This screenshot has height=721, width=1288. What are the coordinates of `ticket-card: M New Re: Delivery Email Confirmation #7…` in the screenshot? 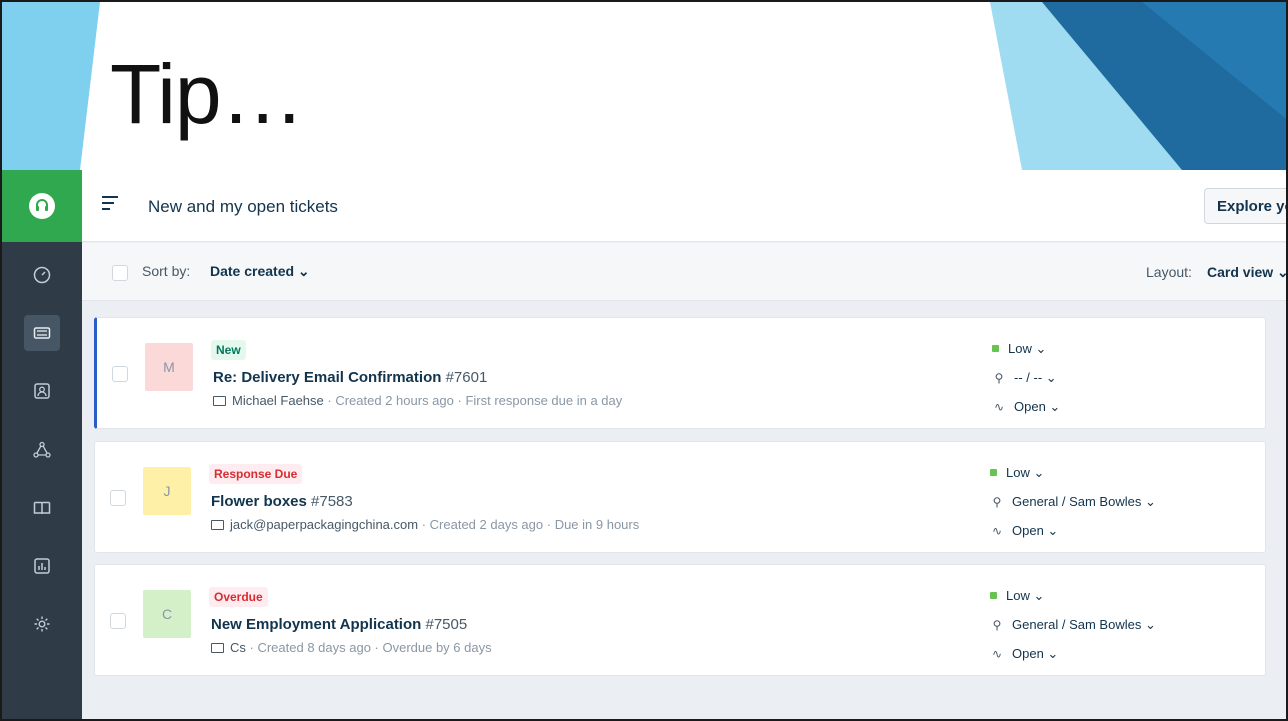 It's located at (680, 373).